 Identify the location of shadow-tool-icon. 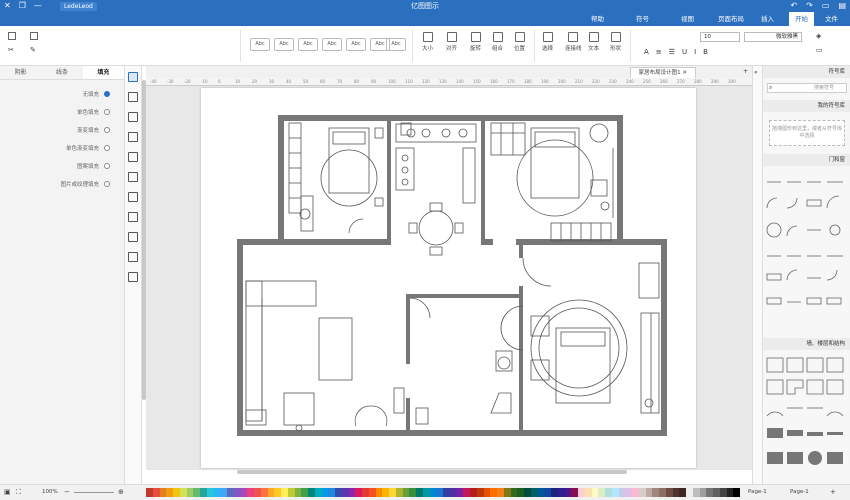
(133, 137).